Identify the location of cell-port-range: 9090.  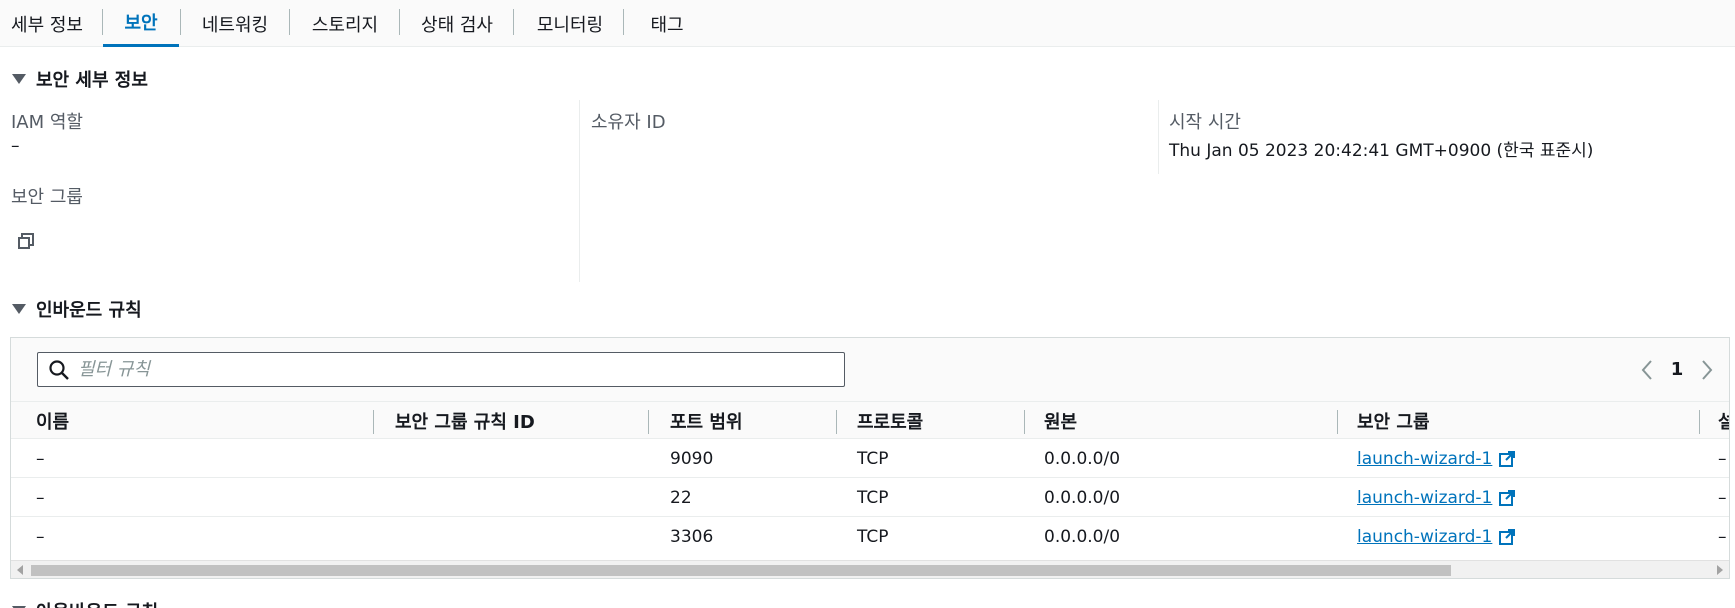
(692, 458).